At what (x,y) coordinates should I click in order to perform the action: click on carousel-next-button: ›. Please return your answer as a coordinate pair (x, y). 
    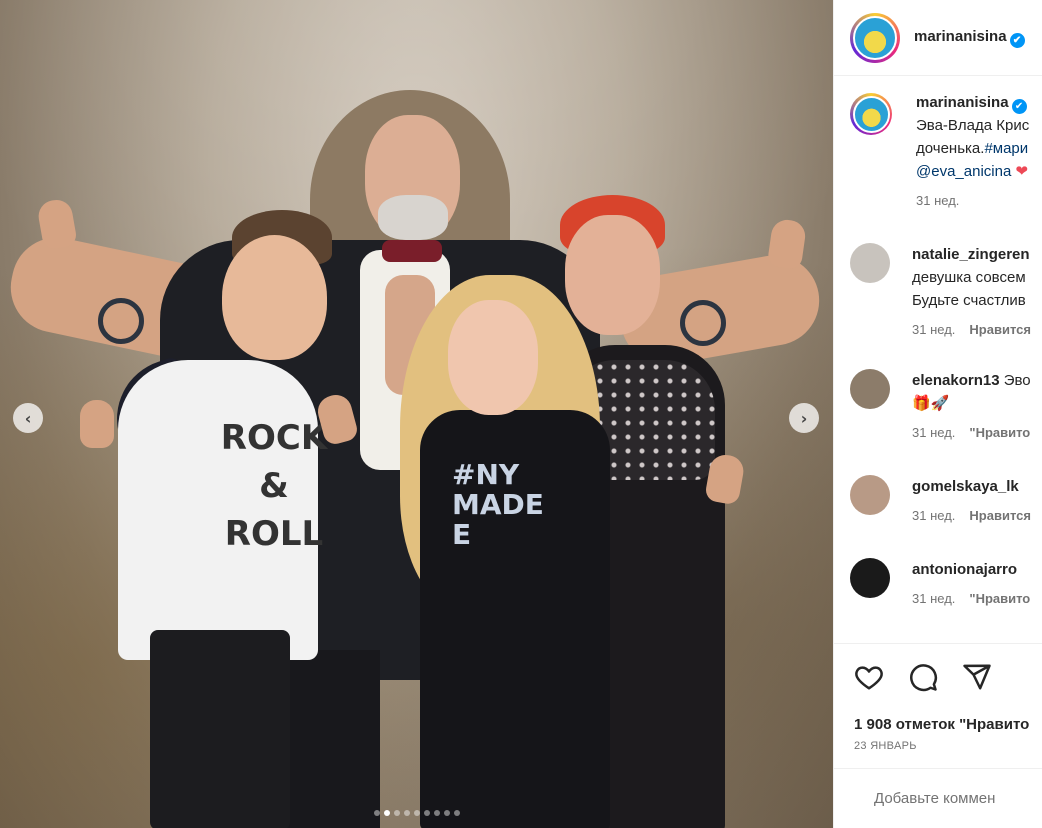
    Looking at the image, I should click on (804, 418).